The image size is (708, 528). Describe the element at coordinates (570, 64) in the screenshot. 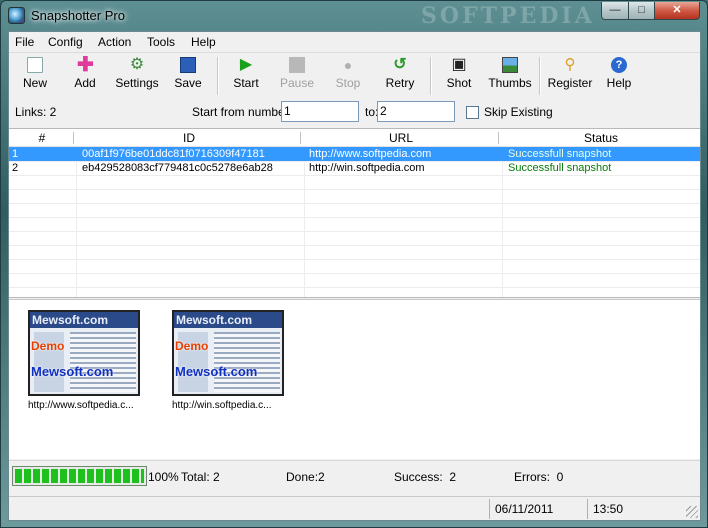

I see `key-icon: ⚲` at that location.